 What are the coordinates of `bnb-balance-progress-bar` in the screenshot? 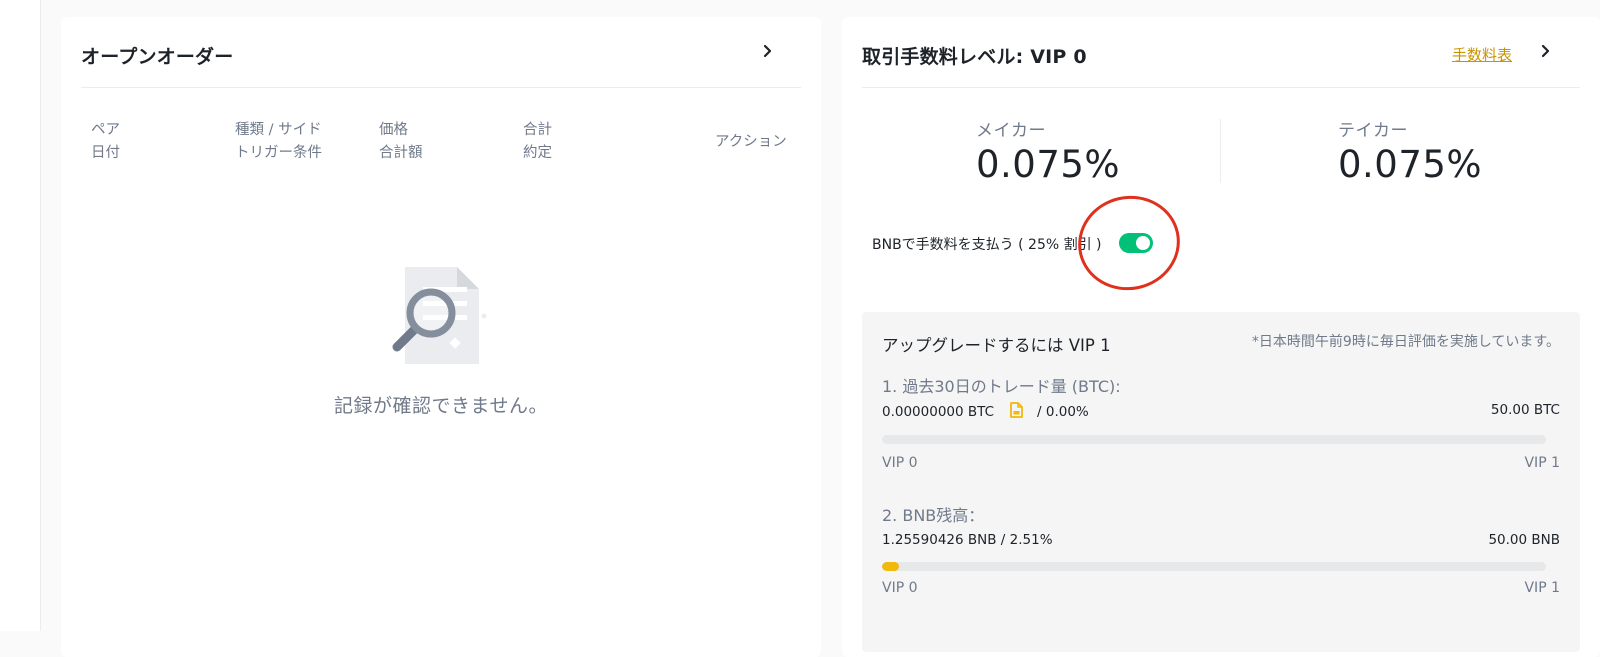 It's located at (1214, 566).